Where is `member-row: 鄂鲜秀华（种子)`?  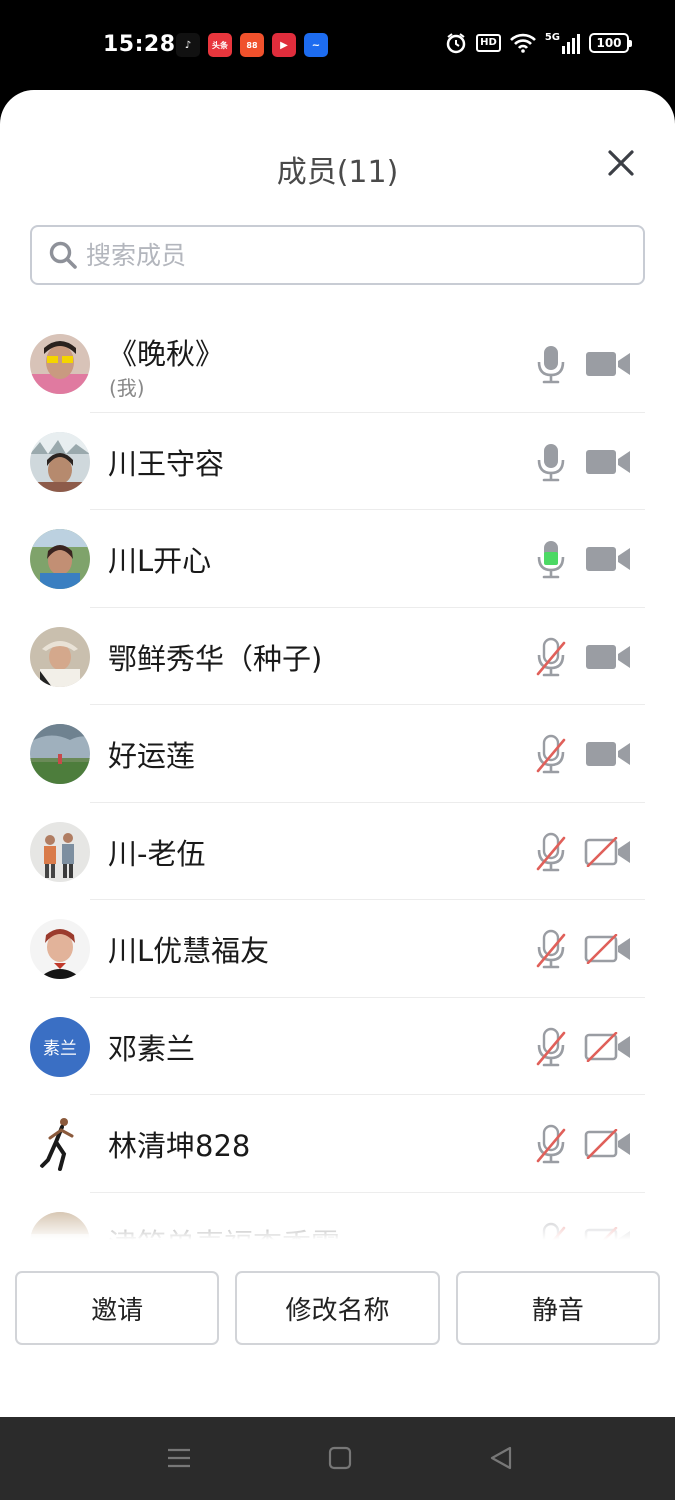
member-row: 鄂鲜秀华（种子) is located at coordinates (337, 656).